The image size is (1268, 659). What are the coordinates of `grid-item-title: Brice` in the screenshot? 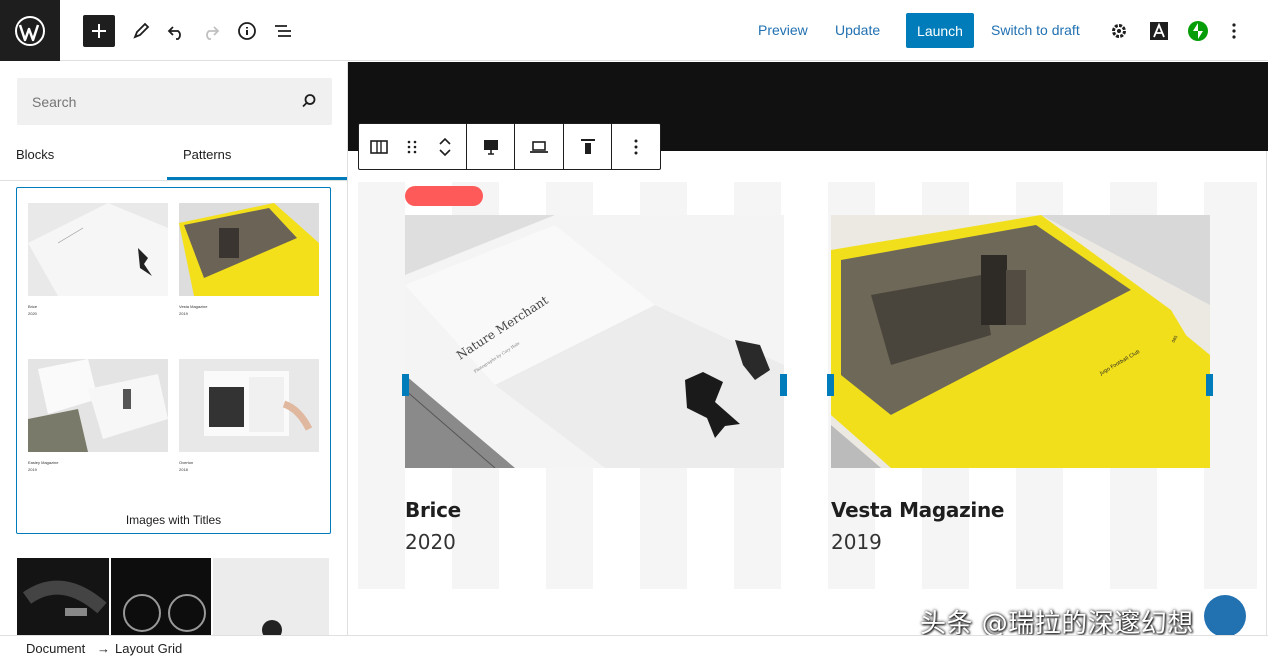 It's located at (433, 510).